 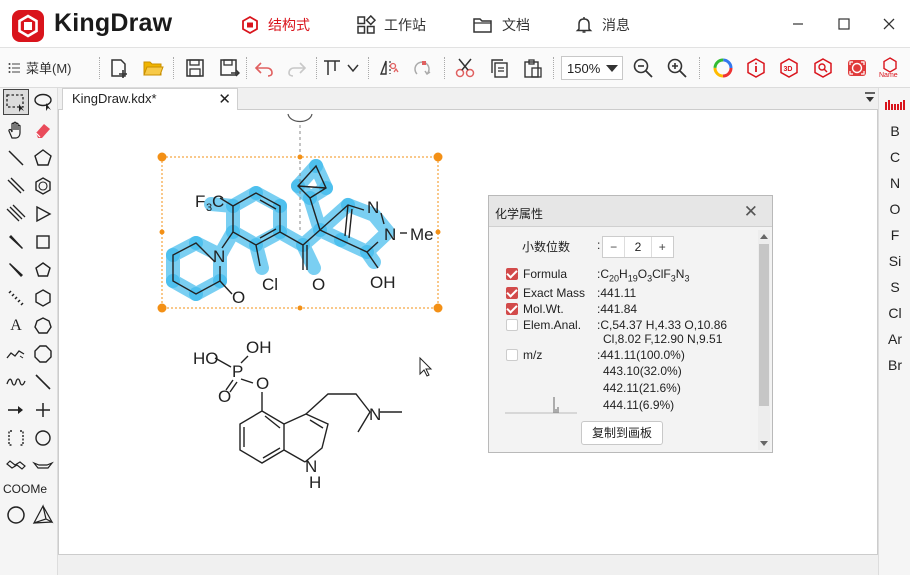 I want to click on mol-wt-label: Mol.Wt., so click(x=543, y=309).